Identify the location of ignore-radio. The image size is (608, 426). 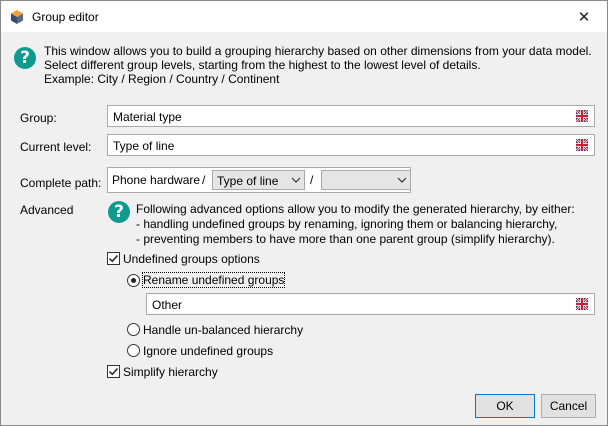
(133, 350).